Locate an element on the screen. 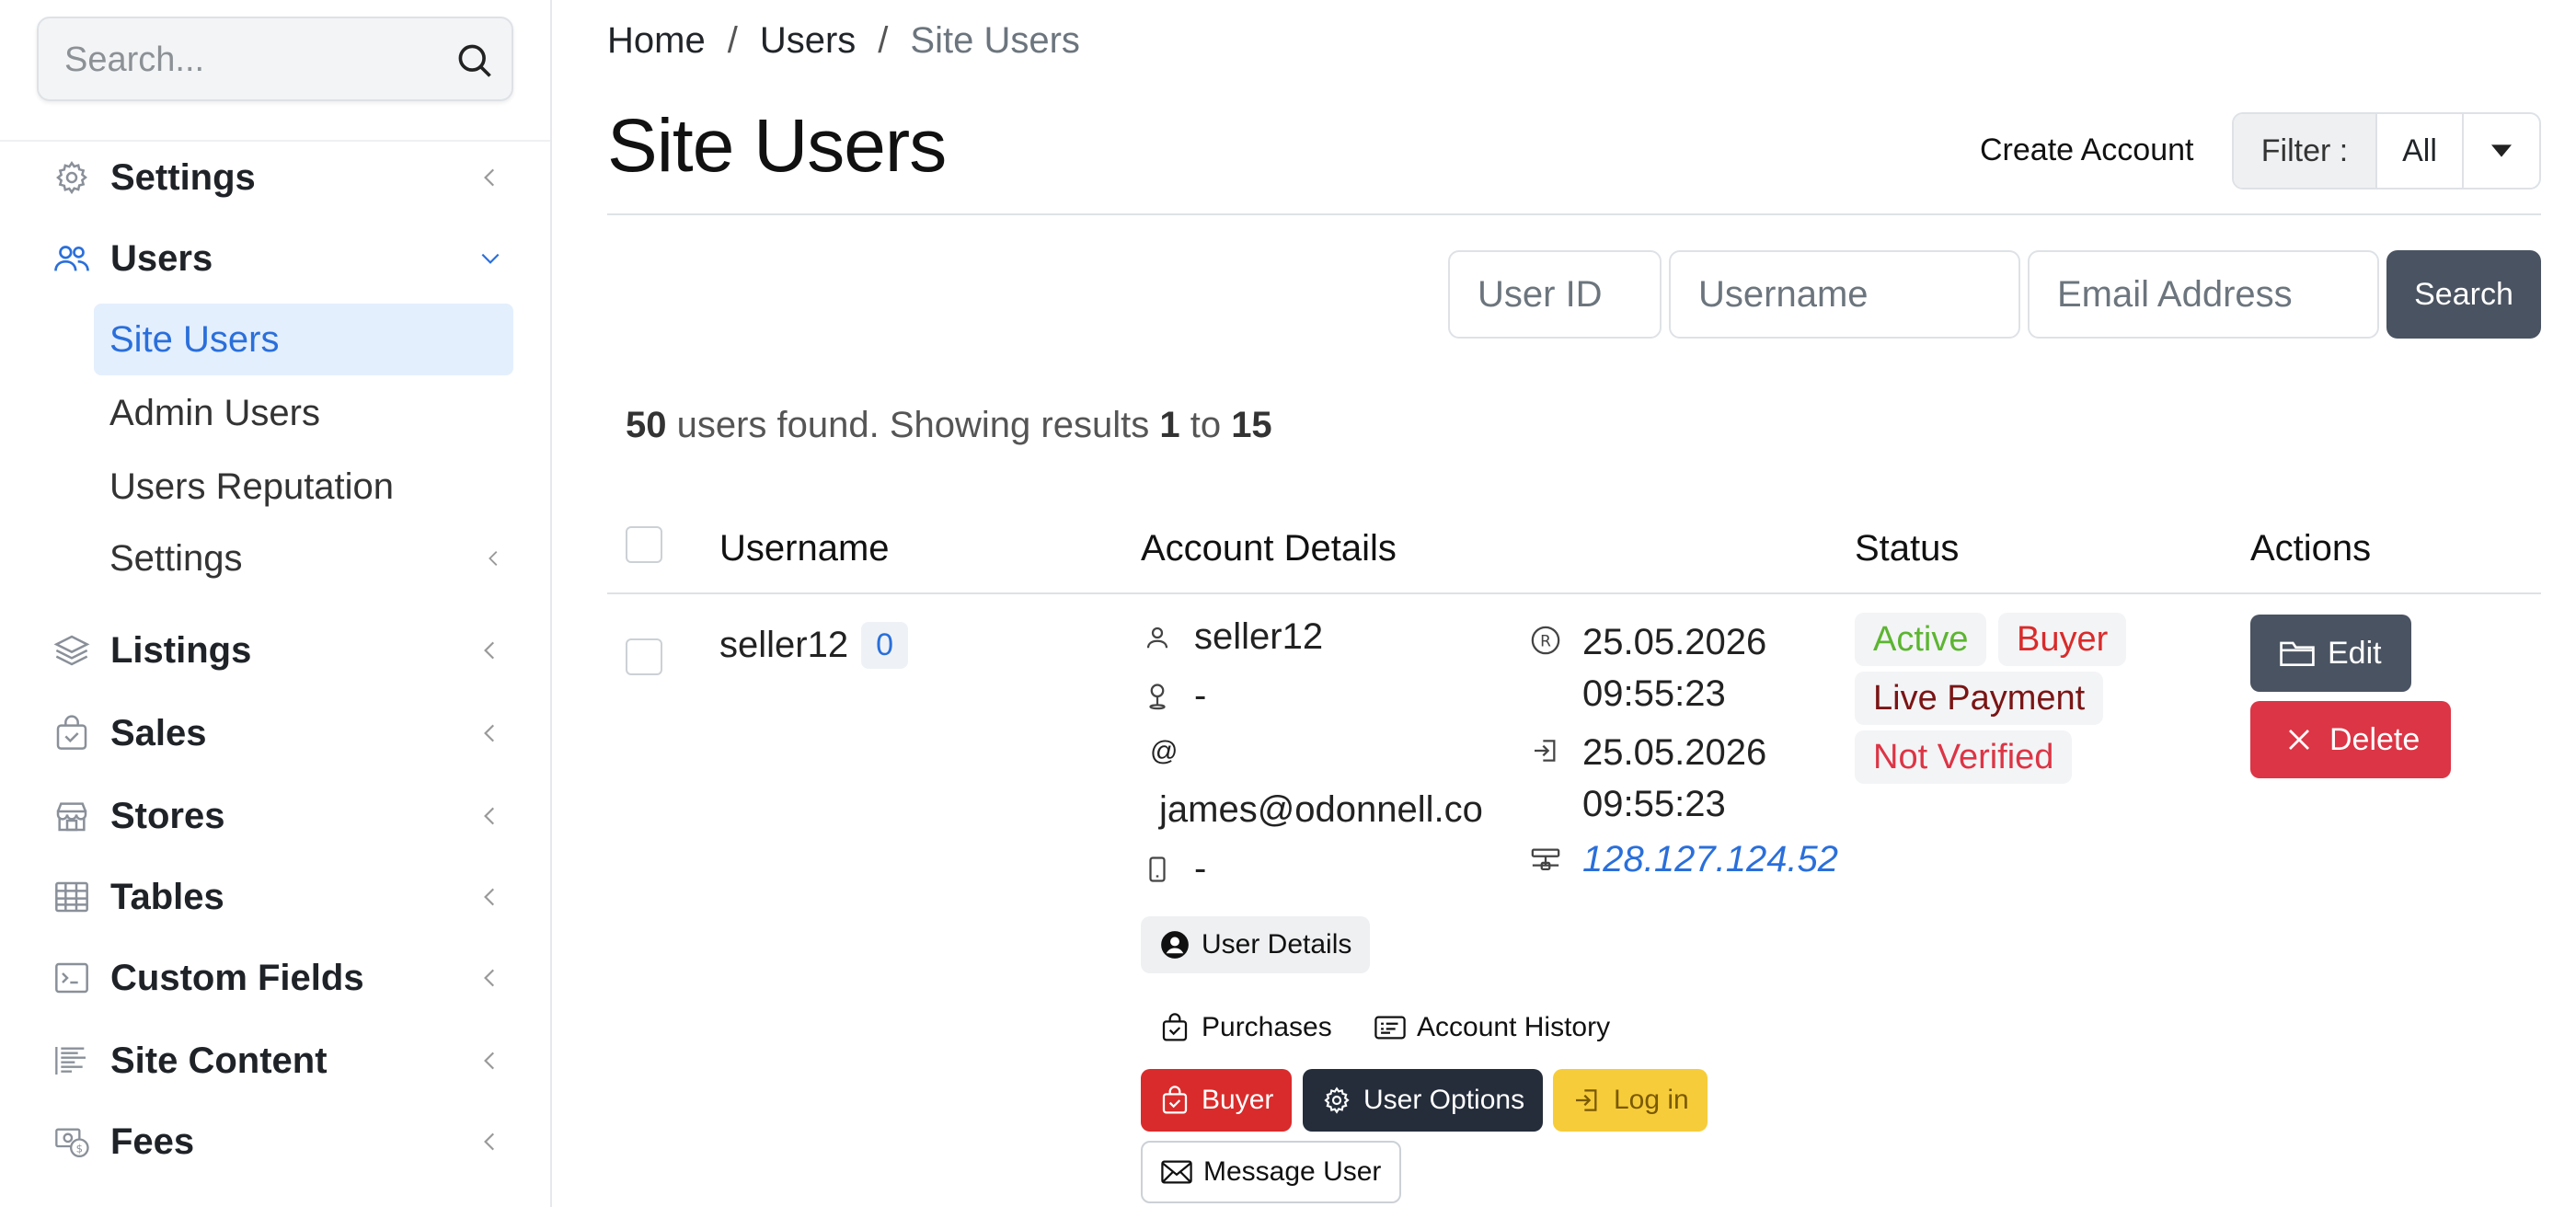 This screenshot has width=2576, height=1207. caret-down-icon is located at coordinates (2501, 151).